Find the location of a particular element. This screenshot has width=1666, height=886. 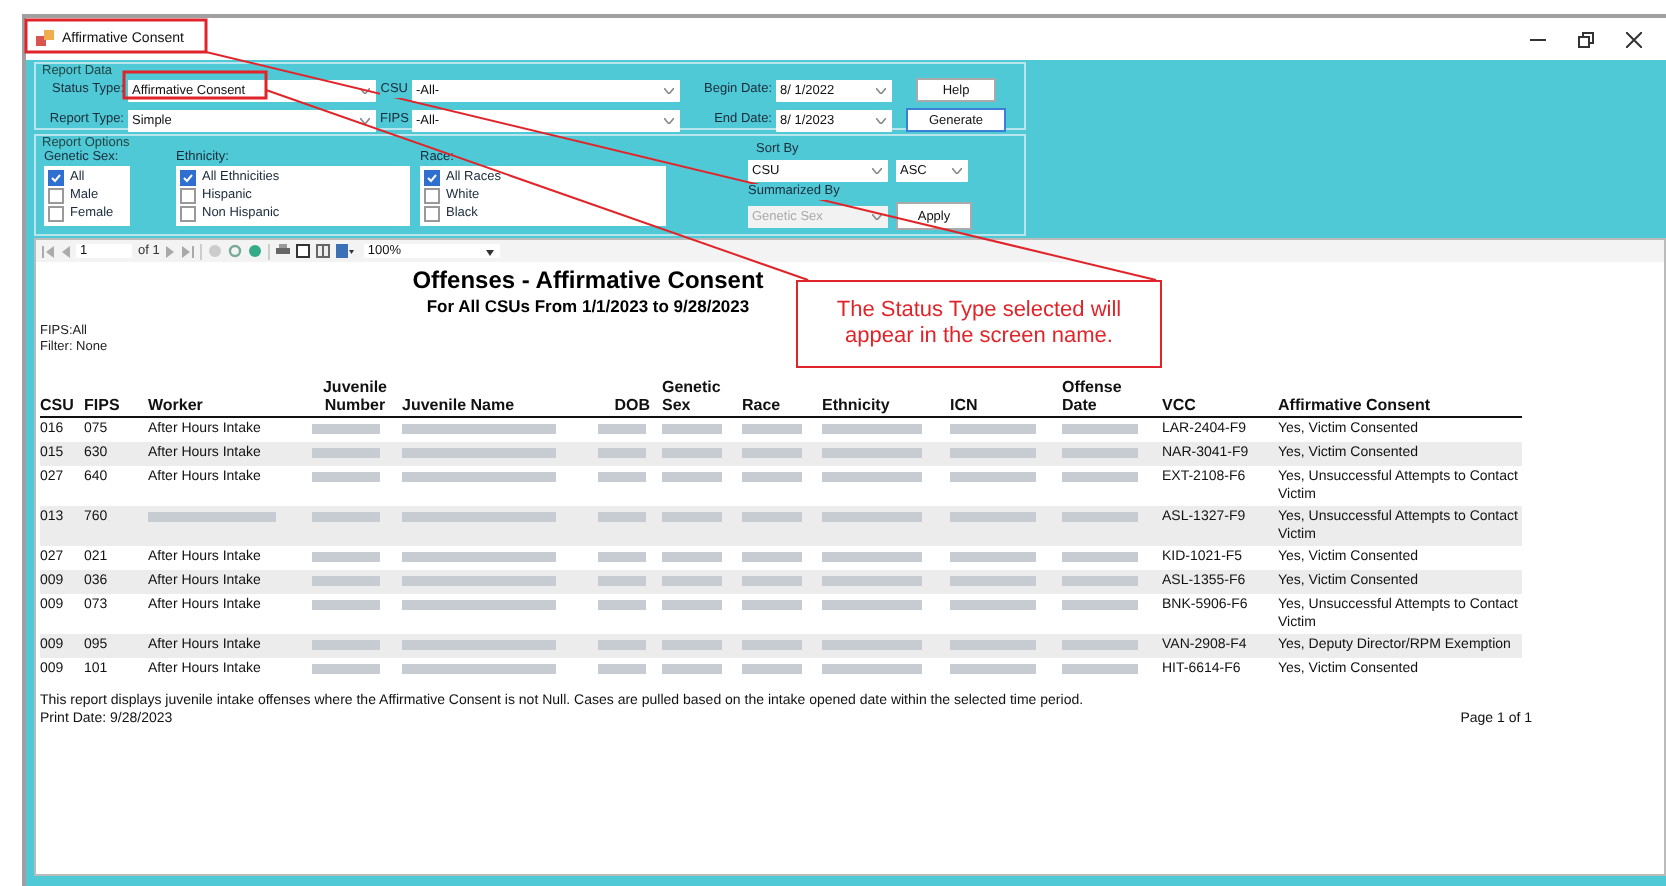

column-header: Ethnicity is located at coordinates (886, 397).